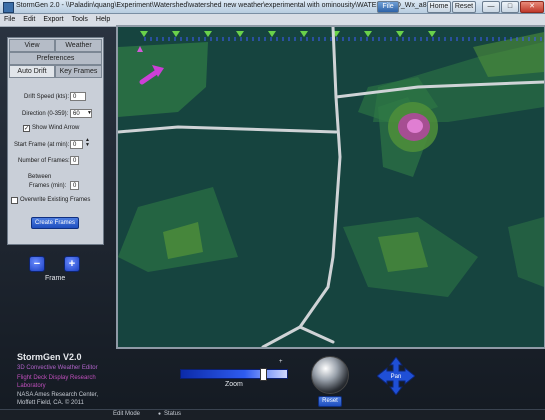  I want to click on overwrite-checkbox, so click(14, 200).